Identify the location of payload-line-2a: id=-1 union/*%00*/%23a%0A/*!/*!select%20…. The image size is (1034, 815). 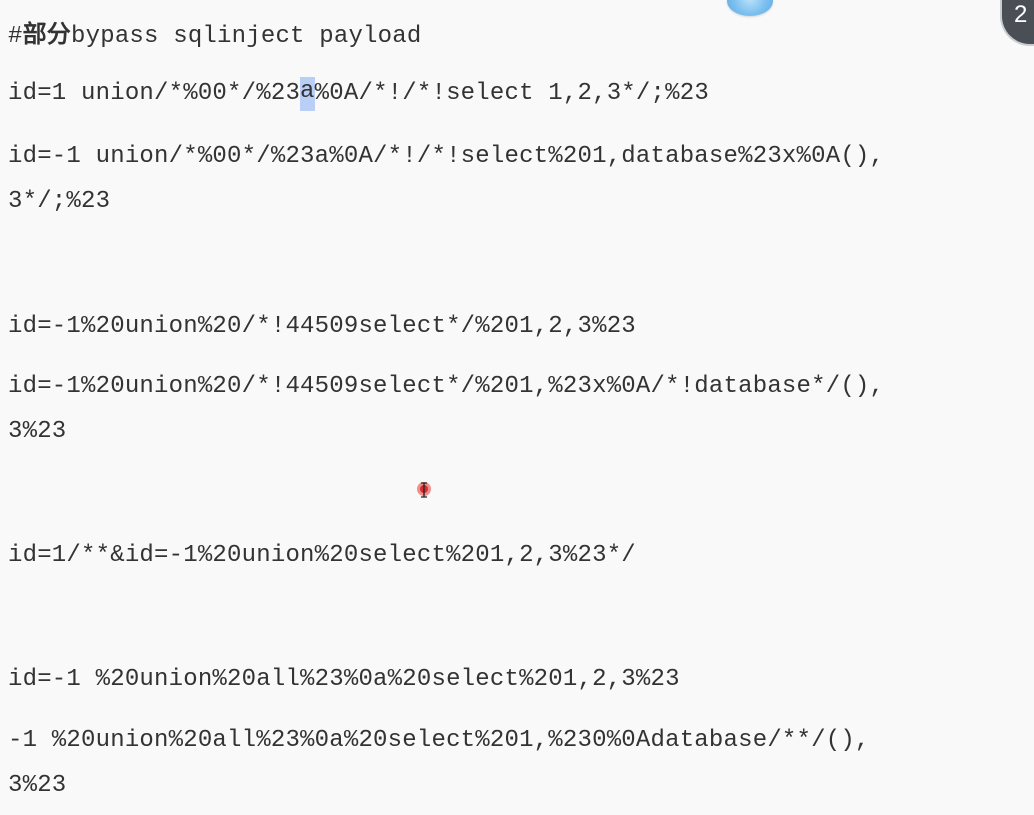
(446, 156).